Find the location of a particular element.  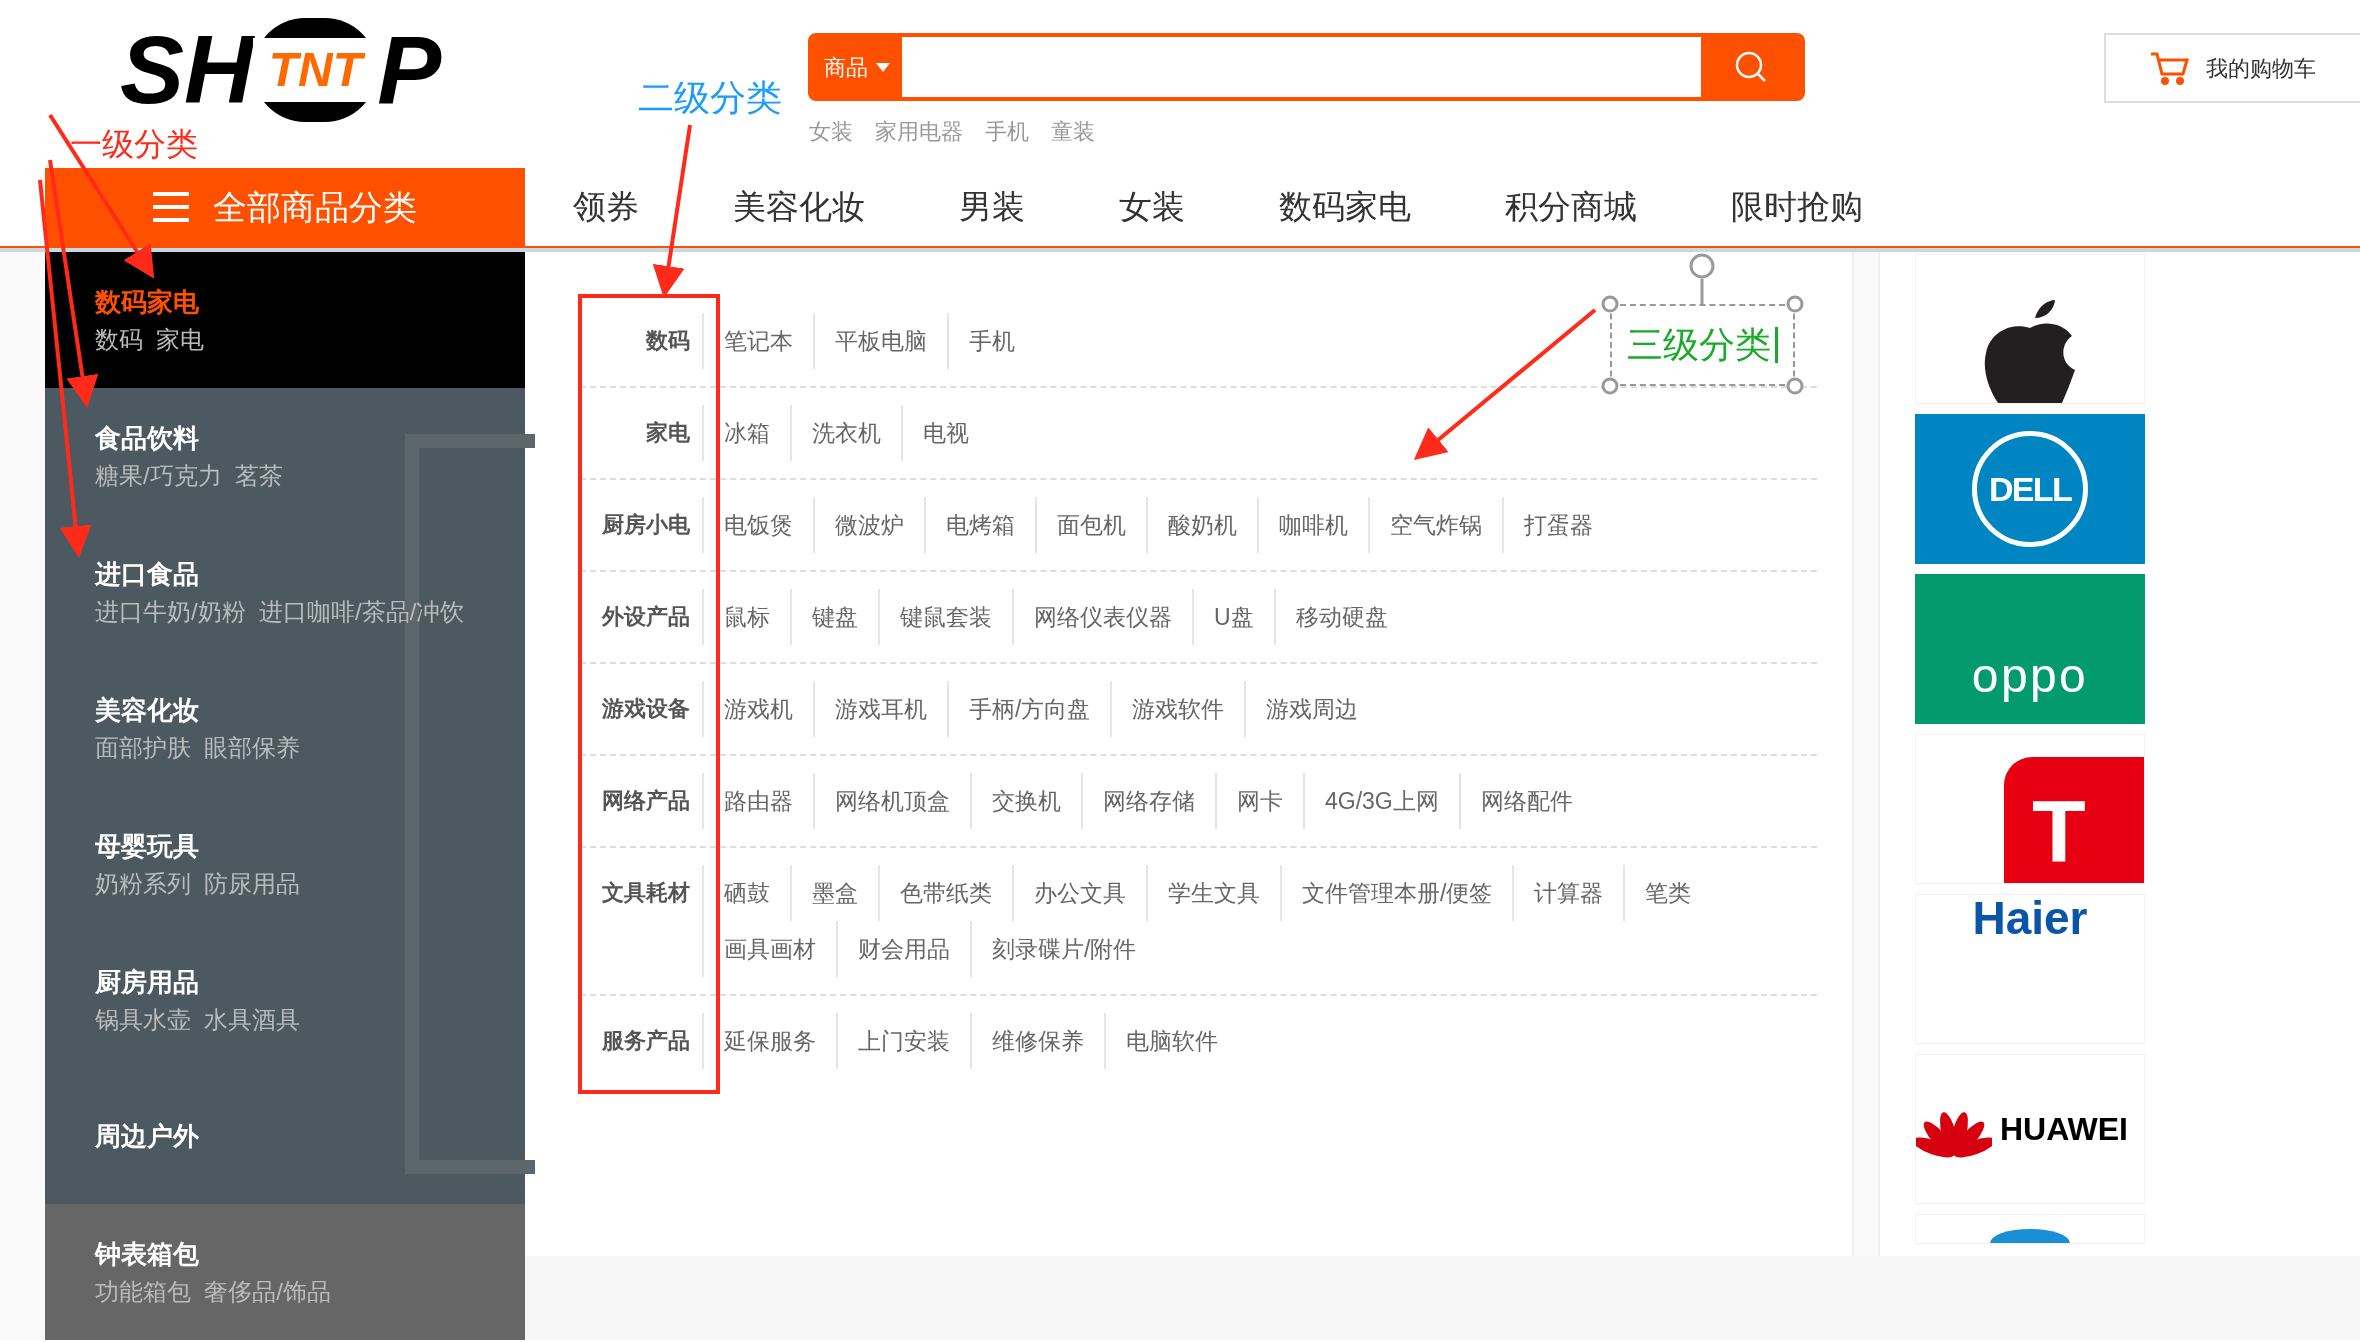

subcategory-link: 面包机 is located at coordinates (1090, 525).